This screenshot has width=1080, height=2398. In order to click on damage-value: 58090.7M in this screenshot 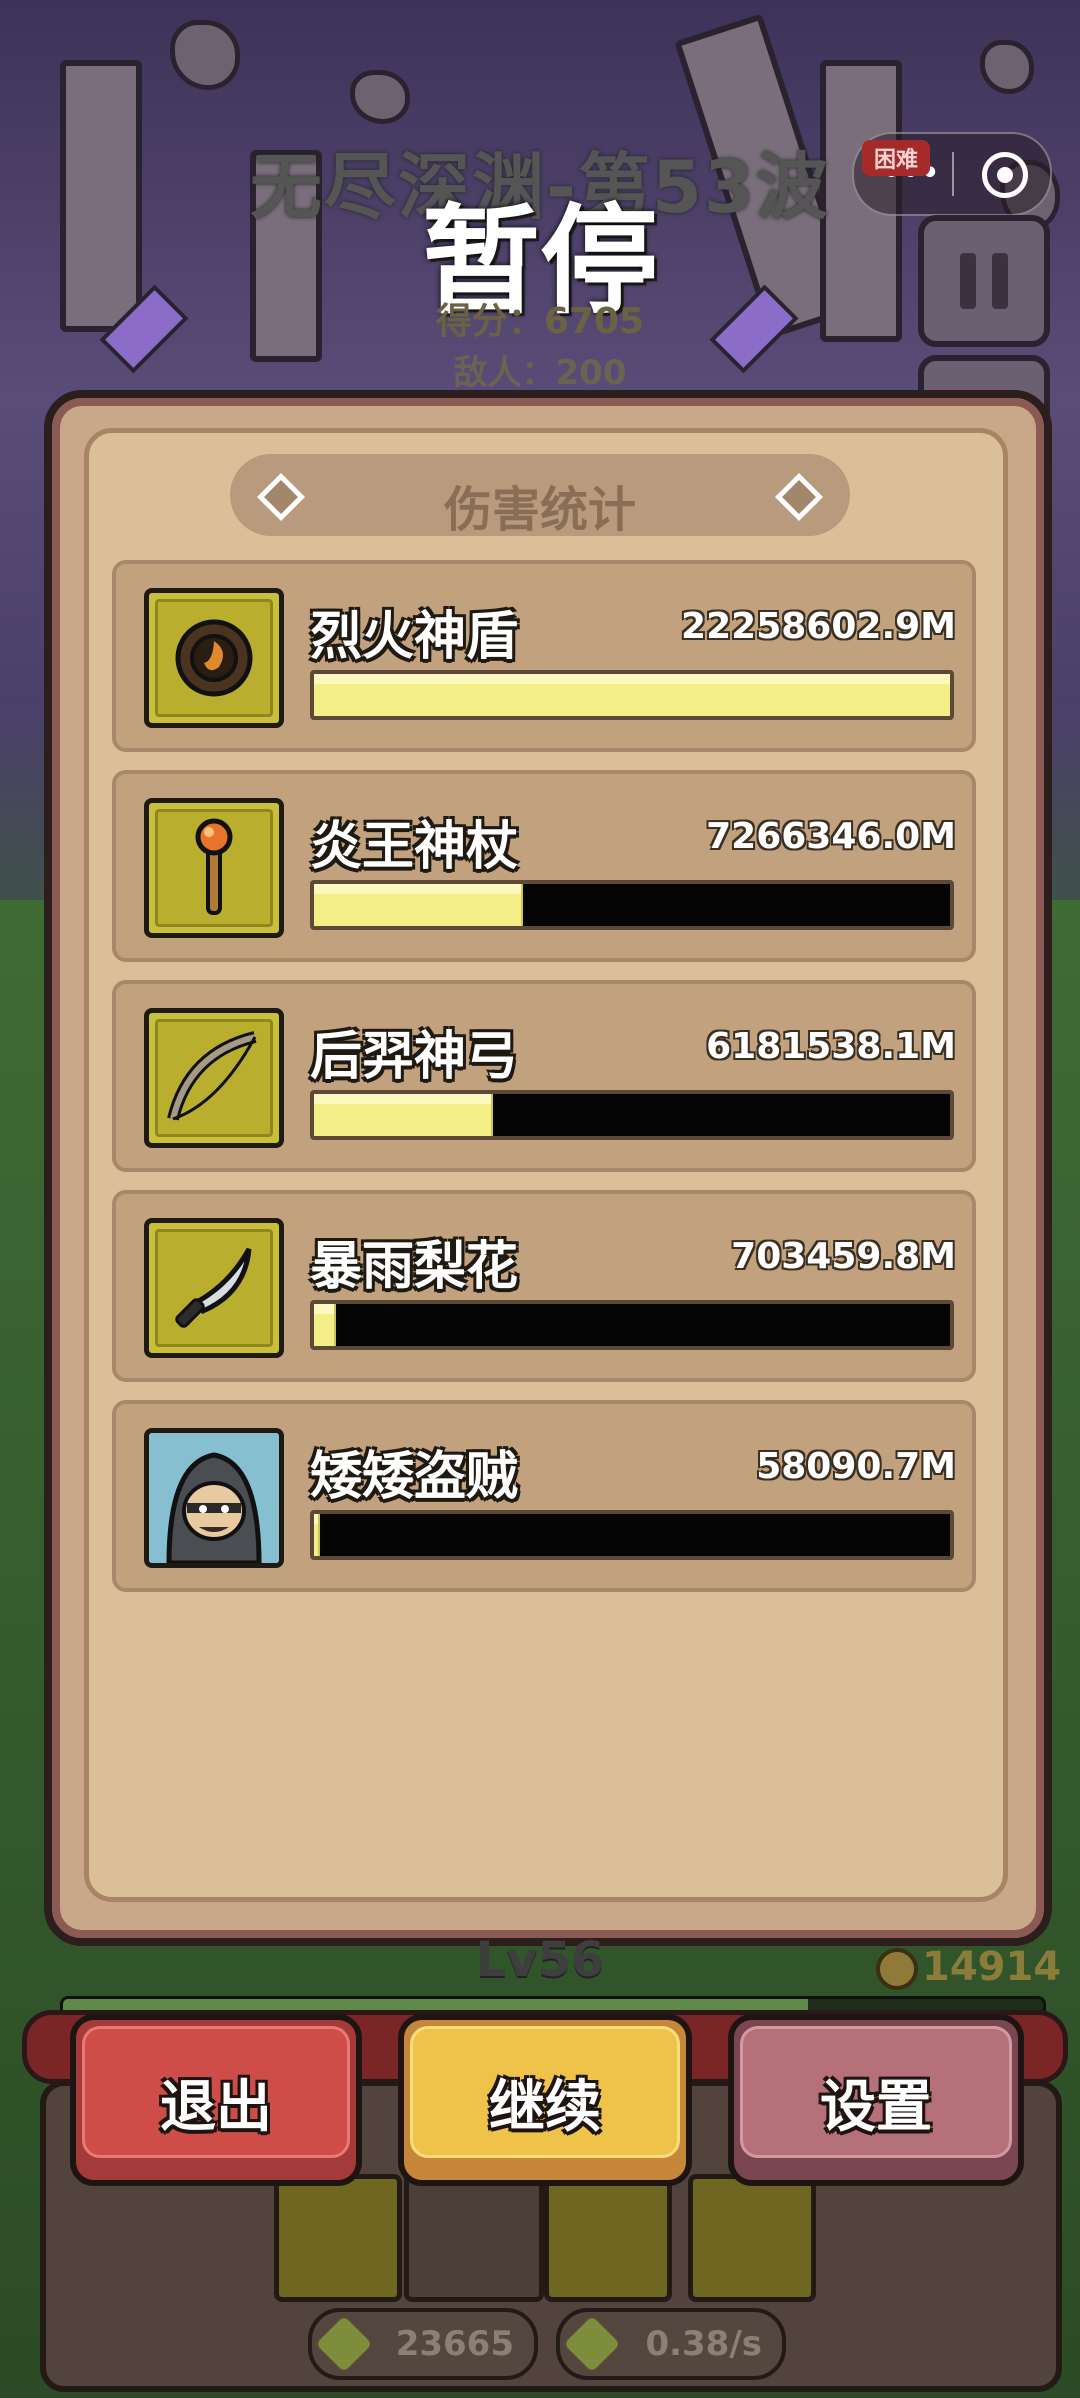, I will do `click(856, 1466)`.